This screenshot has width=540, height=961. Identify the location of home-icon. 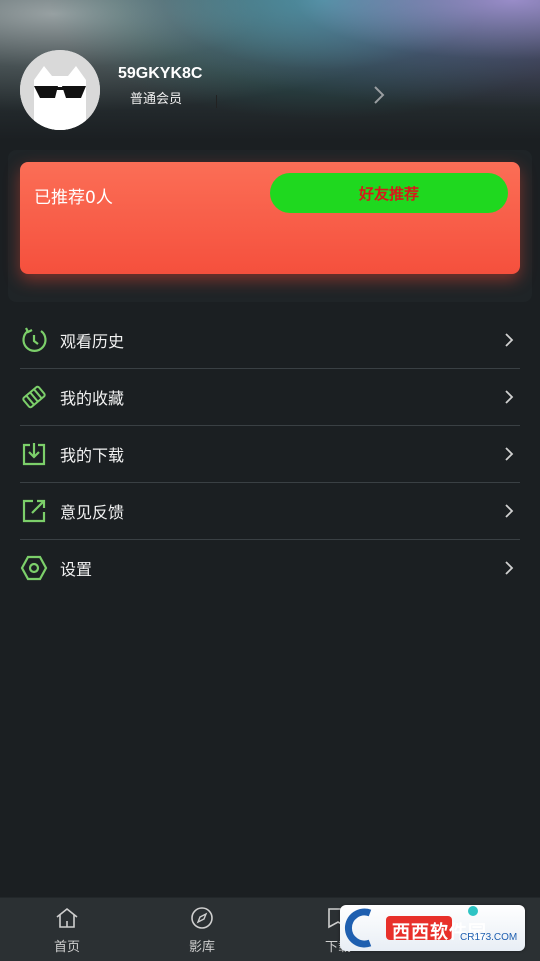
(67, 917).